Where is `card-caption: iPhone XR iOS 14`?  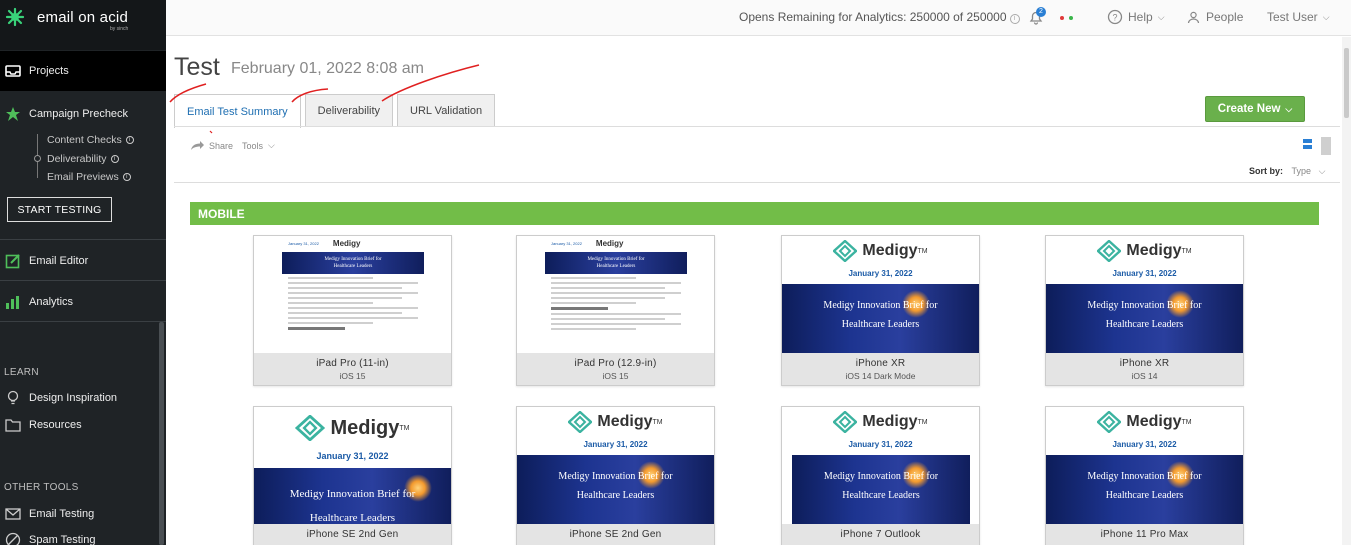
card-caption: iPhone XR iOS 14 is located at coordinates (1144, 369).